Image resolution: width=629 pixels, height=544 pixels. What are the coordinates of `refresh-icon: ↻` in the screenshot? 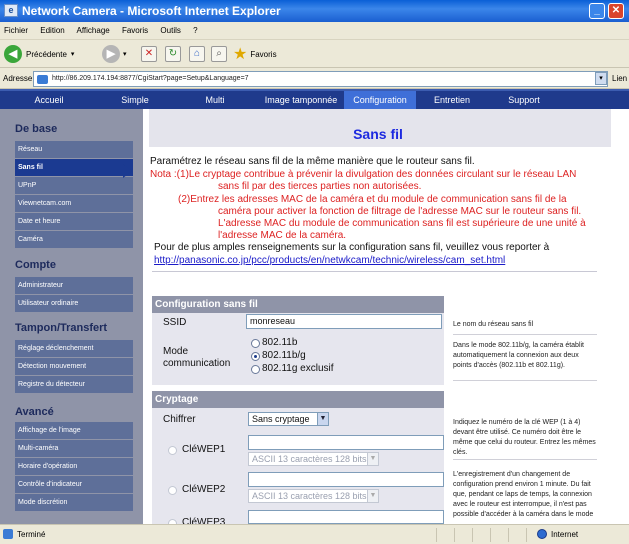 It's located at (173, 54).